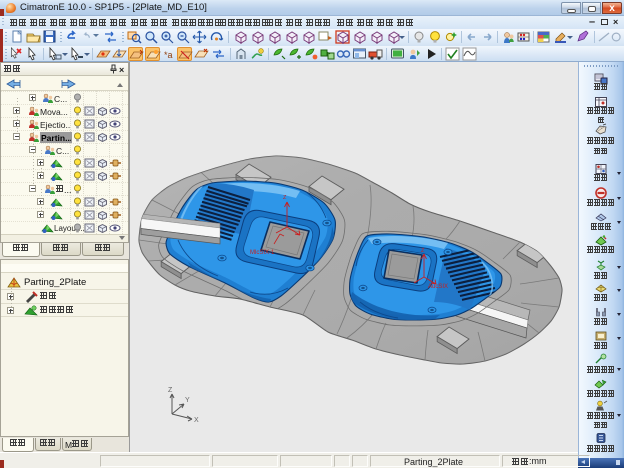  What do you see at coordinates (196, 420) in the screenshot?
I see `svg-text: X` at bounding box center [196, 420].